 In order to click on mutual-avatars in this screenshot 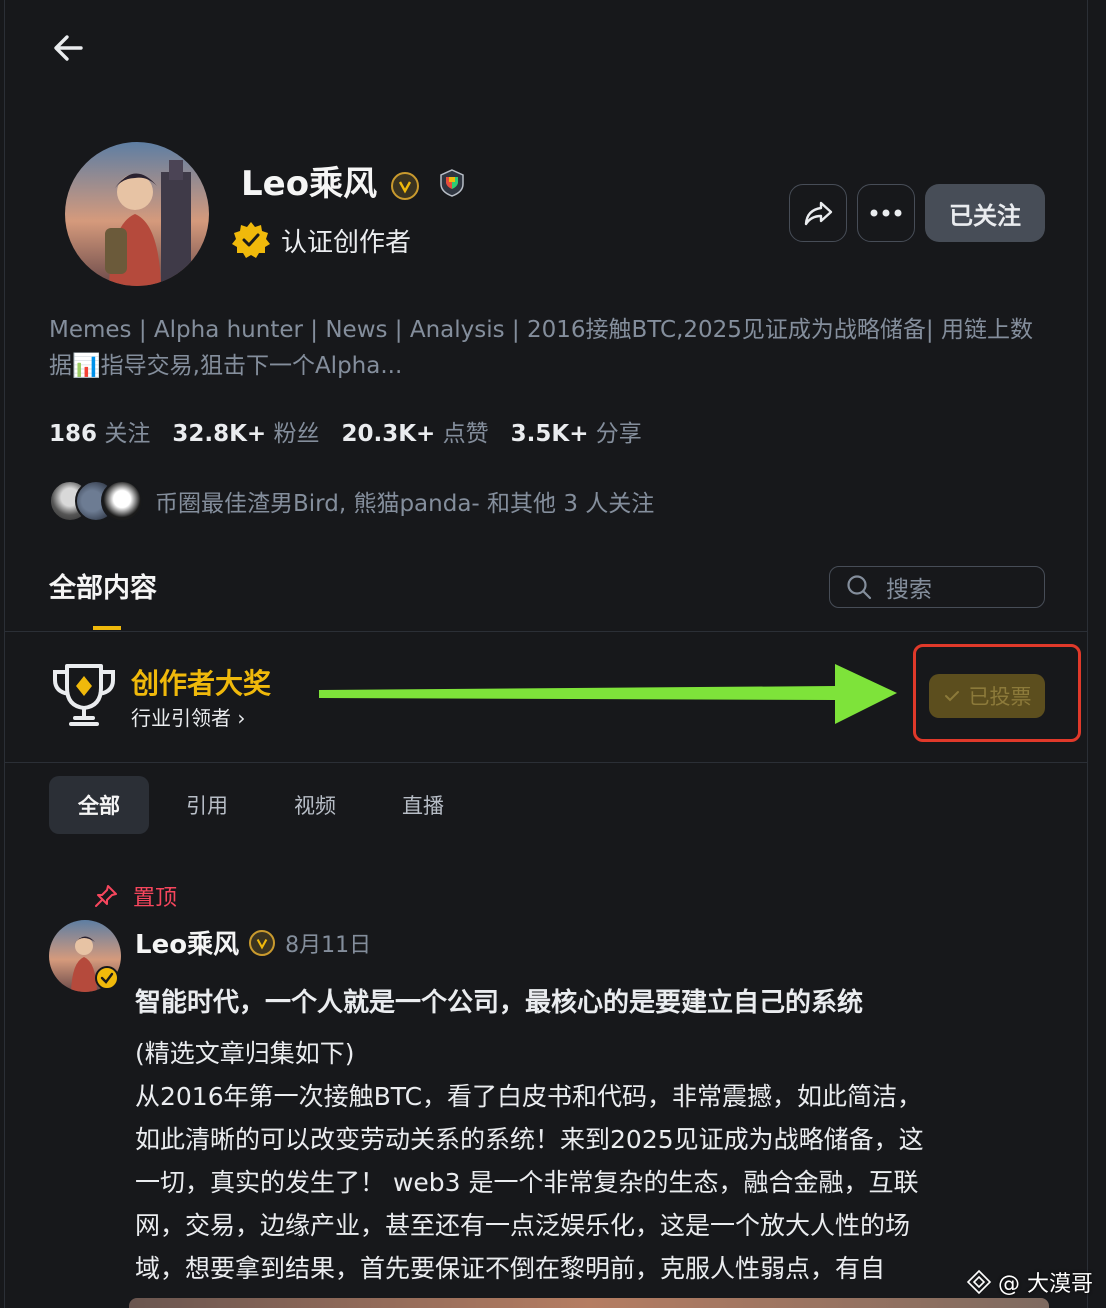, I will do `click(96, 501)`.